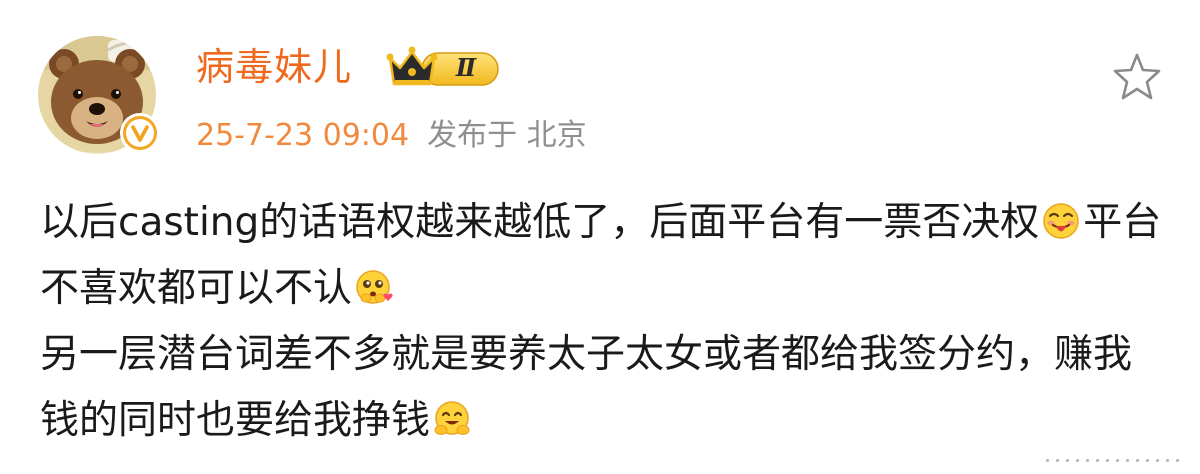  I want to click on post-timestamp: 25-7-23 09:04, so click(302, 135).